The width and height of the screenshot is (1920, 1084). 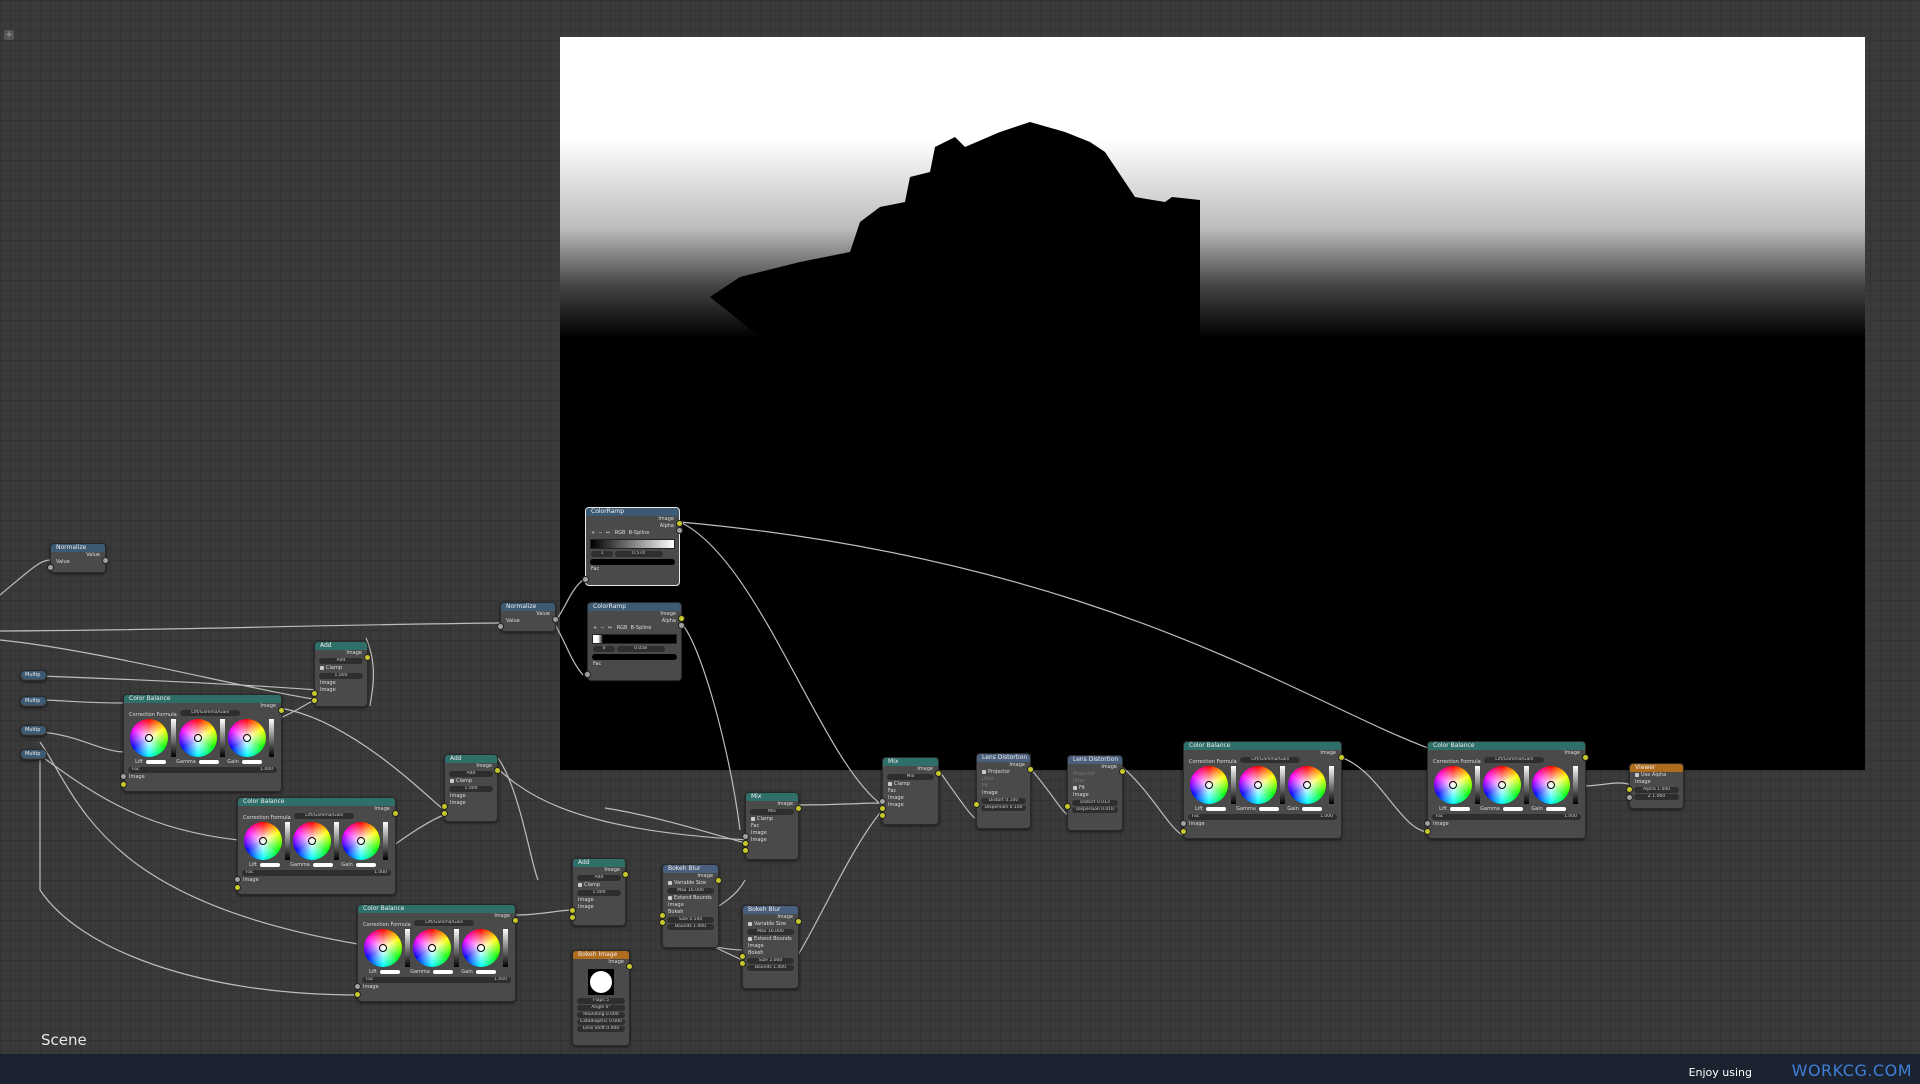 I want to click on projector-checkbox: Projector, so click(x=1003, y=772).